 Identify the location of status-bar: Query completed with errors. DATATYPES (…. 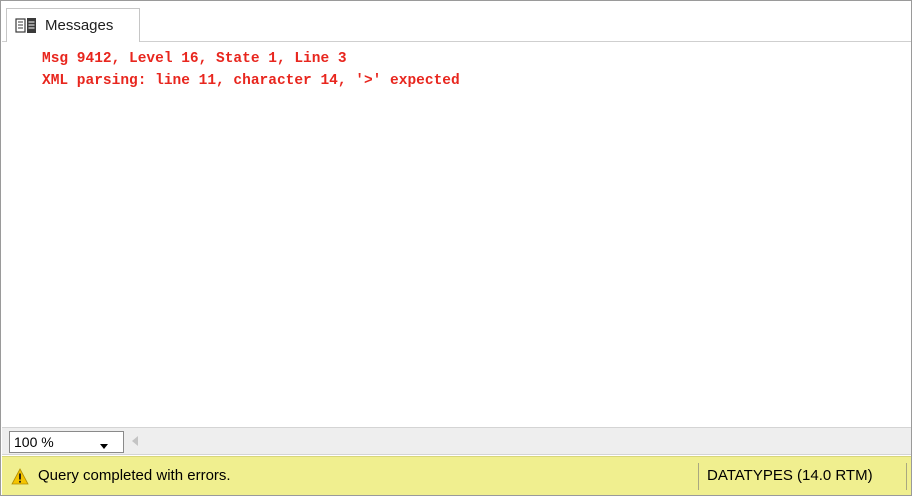
(456, 475).